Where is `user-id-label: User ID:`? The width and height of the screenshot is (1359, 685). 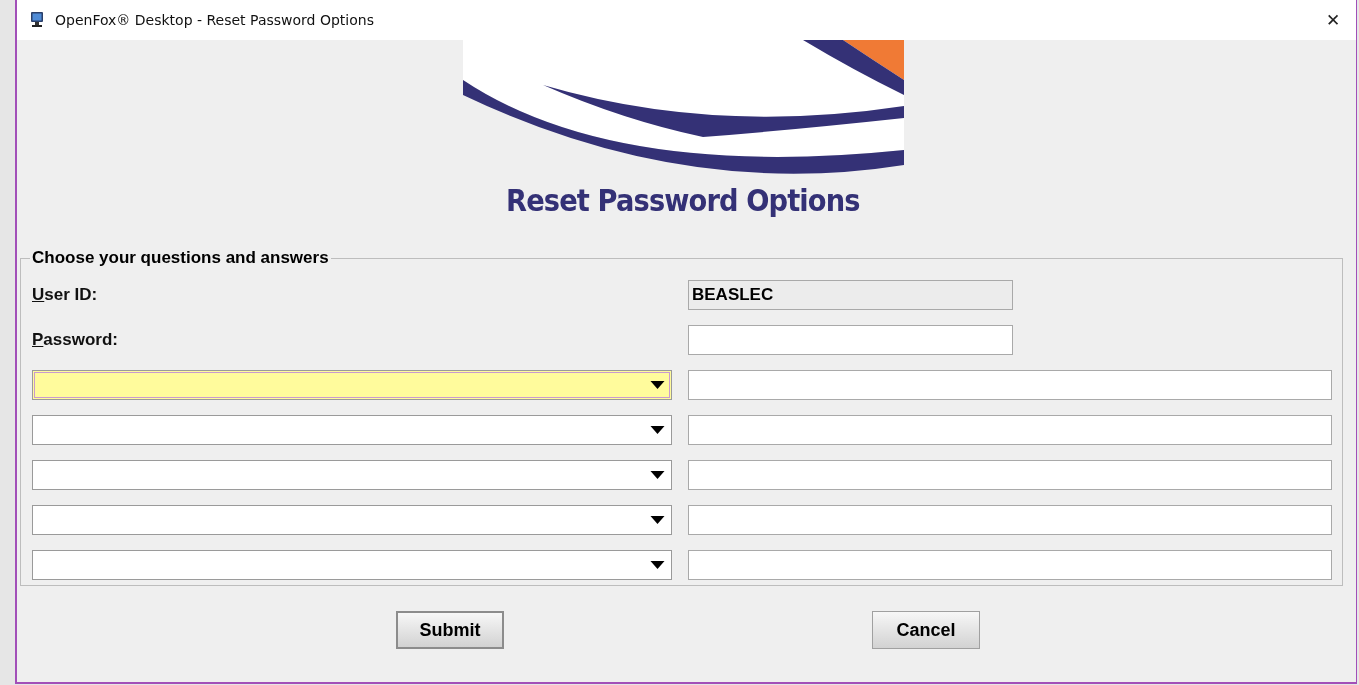 user-id-label: User ID: is located at coordinates (65, 294).